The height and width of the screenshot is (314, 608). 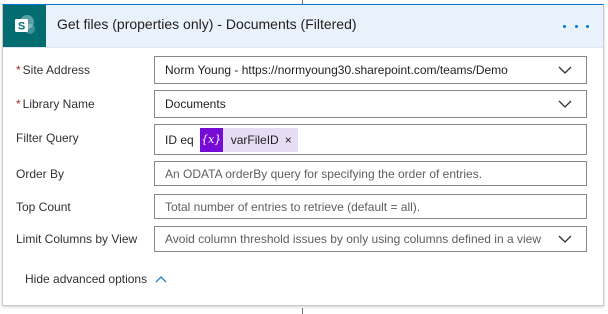 I want to click on svg-text: S, so click(x=20, y=27).